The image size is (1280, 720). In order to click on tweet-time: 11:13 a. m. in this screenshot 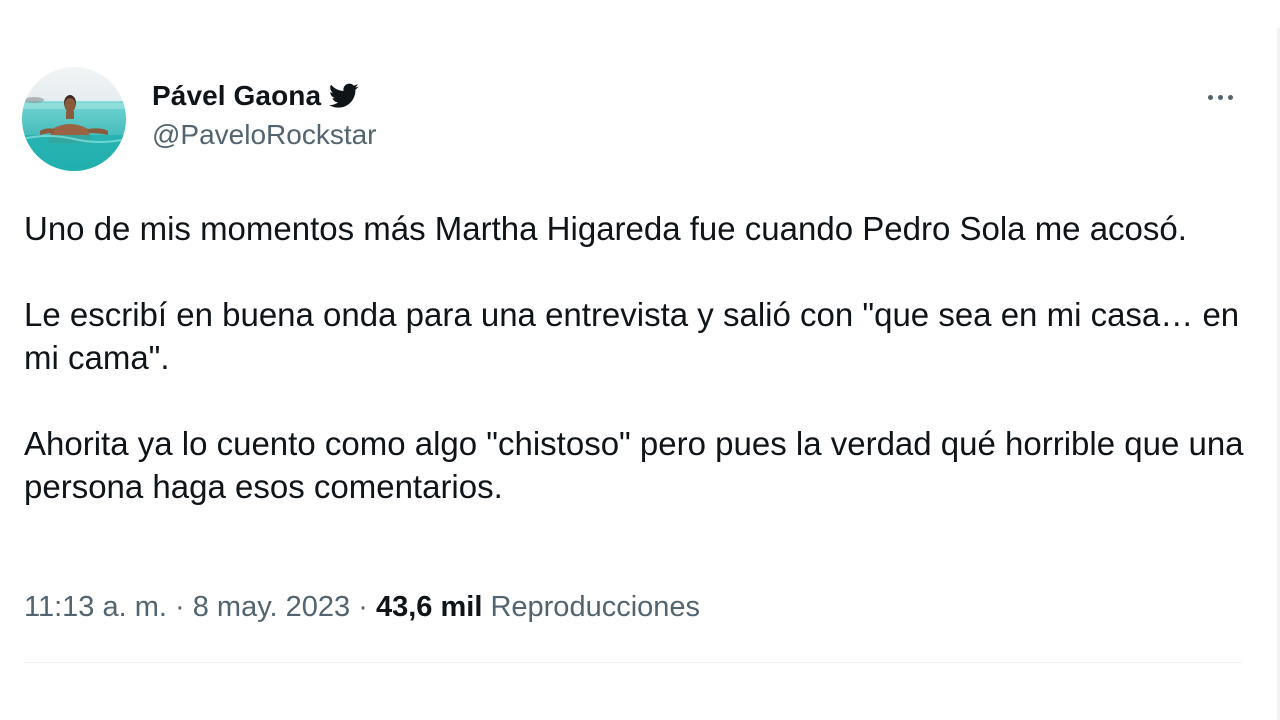, I will do `click(95, 607)`.